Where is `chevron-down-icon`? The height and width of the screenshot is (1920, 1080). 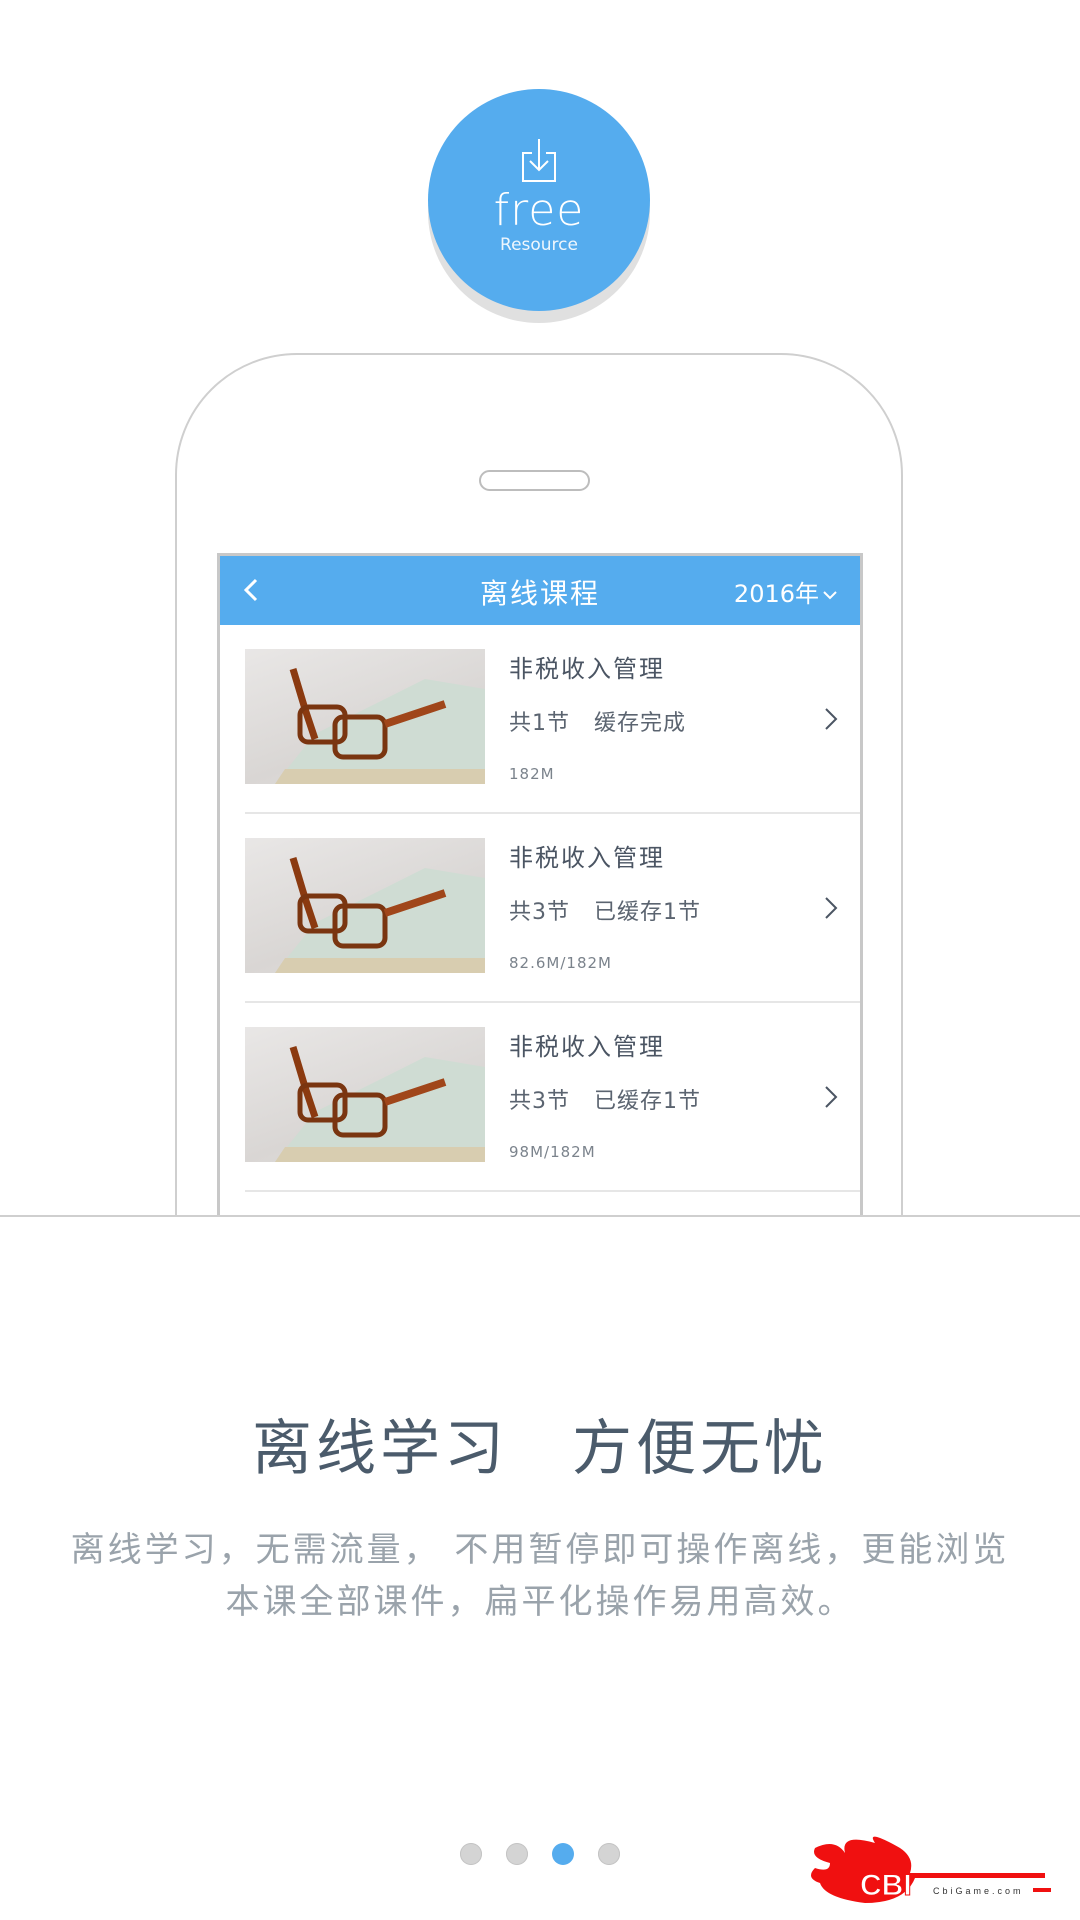 chevron-down-icon is located at coordinates (830, 595).